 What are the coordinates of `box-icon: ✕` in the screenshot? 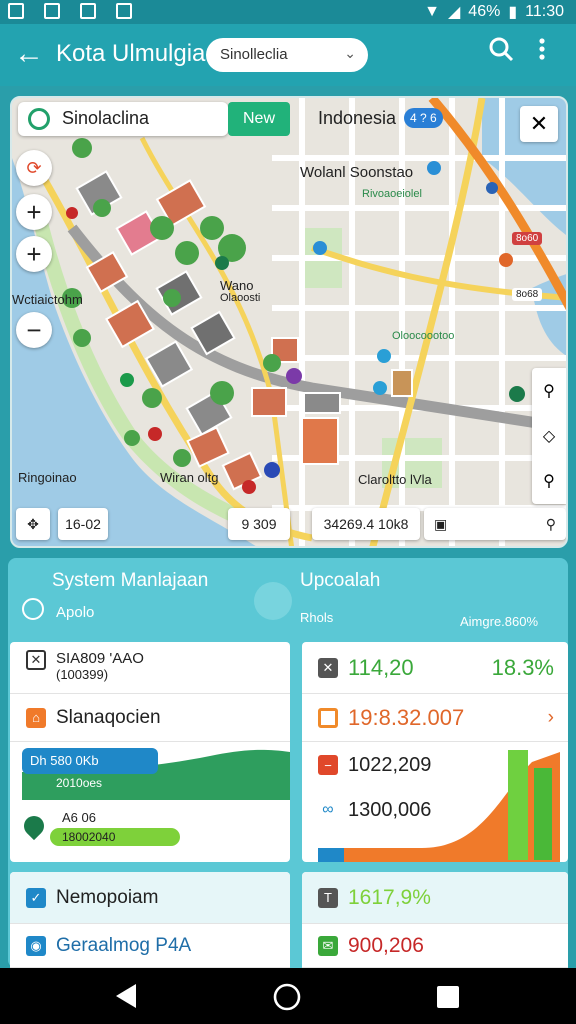 It's located at (36, 660).